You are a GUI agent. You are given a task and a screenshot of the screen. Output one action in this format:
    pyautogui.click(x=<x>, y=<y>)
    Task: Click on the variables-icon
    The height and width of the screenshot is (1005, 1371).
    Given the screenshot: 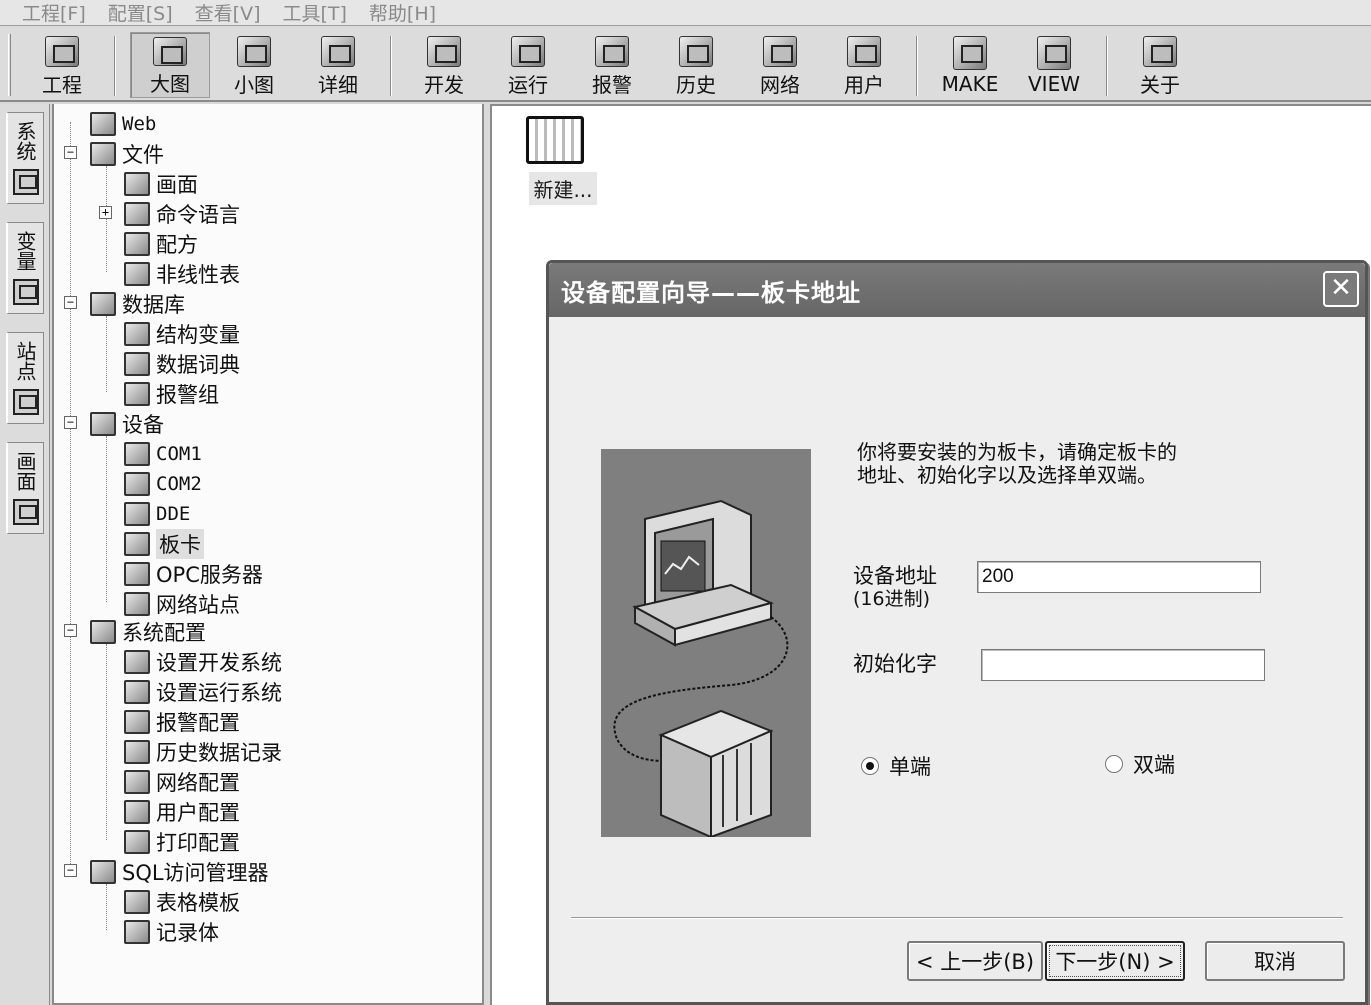 What is the action you would take?
    pyautogui.click(x=25, y=292)
    